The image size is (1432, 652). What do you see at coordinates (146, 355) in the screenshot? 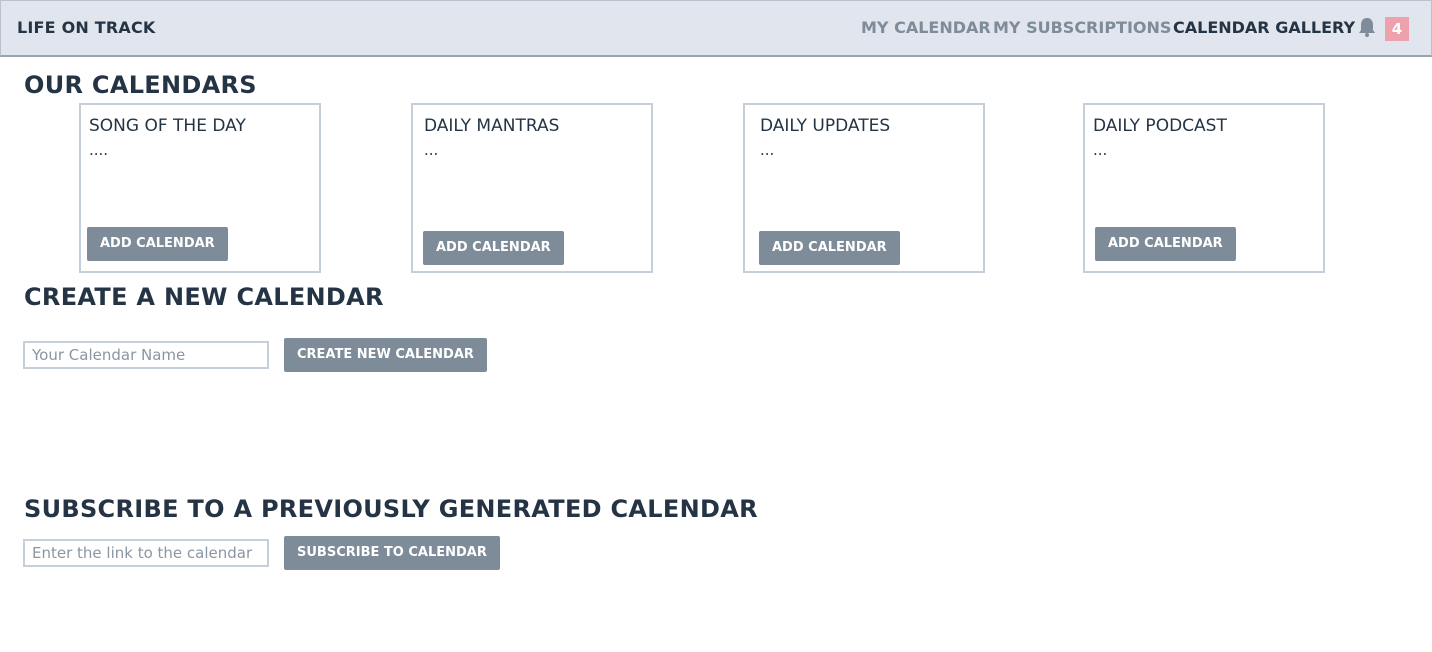
I see `calendar-name-input` at bounding box center [146, 355].